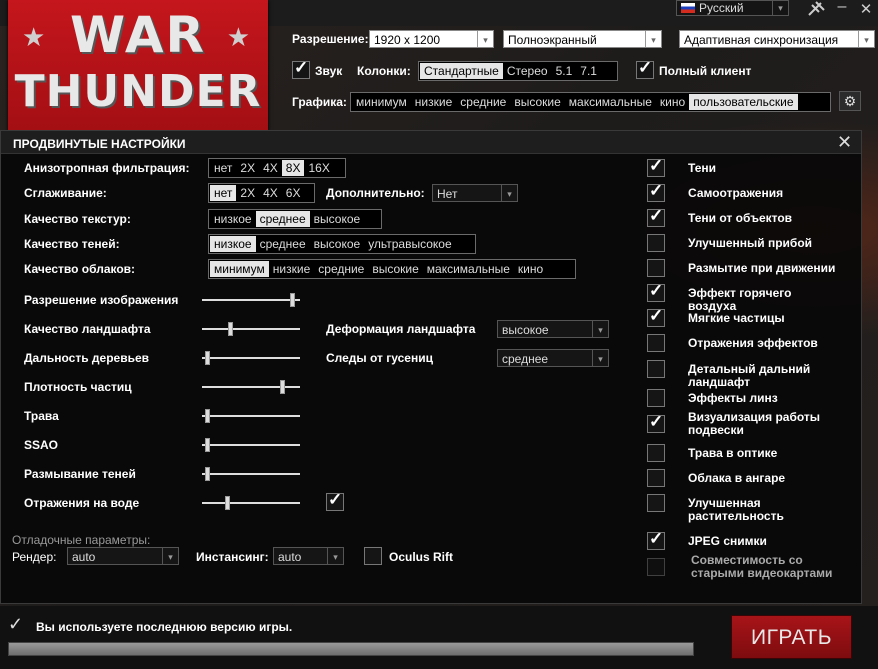 The width and height of the screenshot is (878, 669). I want to click on tracks-label: Следы от гусениц, so click(379, 358).